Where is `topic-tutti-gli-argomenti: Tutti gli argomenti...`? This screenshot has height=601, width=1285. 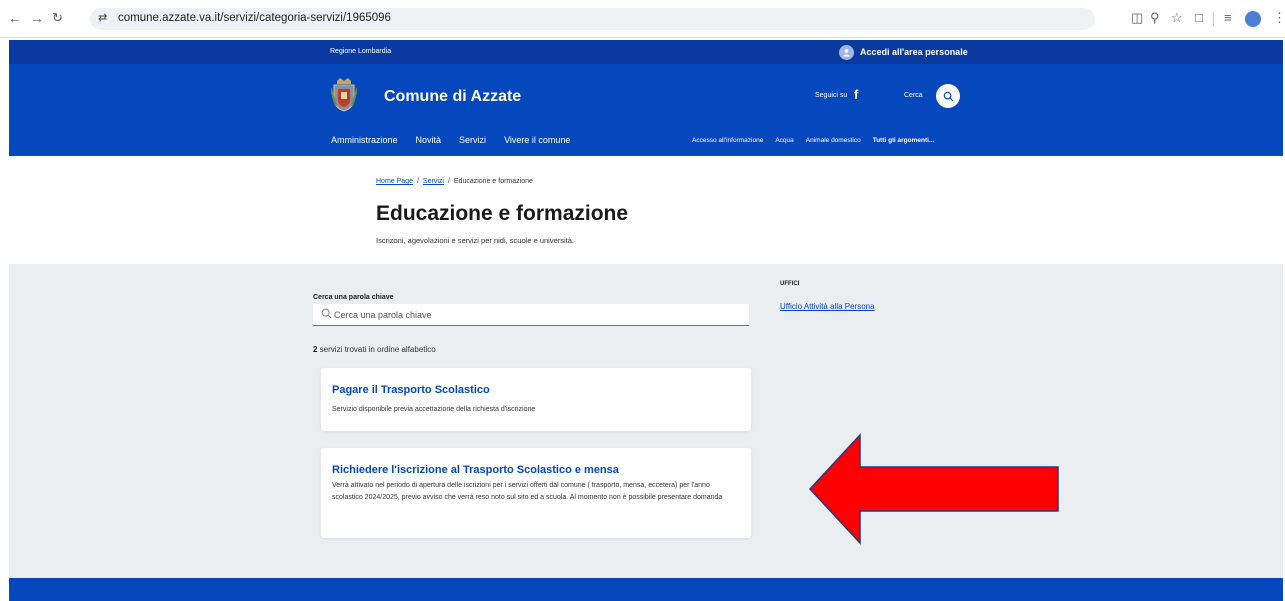 topic-tutti-gli-argomenti: Tutti gli argomenti... is located at coordinates (904, 140).